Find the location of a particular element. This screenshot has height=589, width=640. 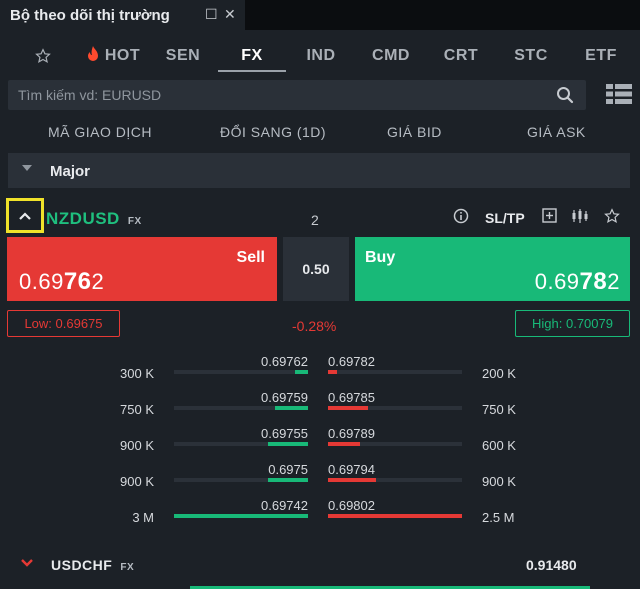

ask-level-price: 0.69782 is located at coordinates (351, 361).